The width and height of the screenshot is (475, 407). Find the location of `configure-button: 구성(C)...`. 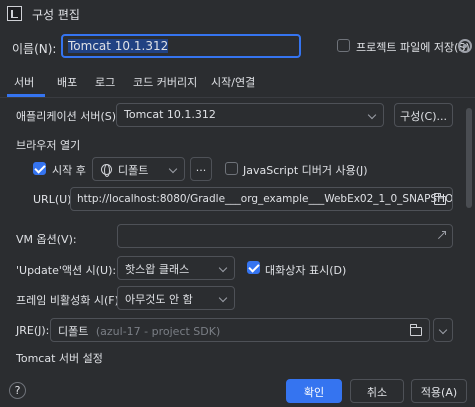

configure-button: 구성(C)... is located at coordinates (423, 115).